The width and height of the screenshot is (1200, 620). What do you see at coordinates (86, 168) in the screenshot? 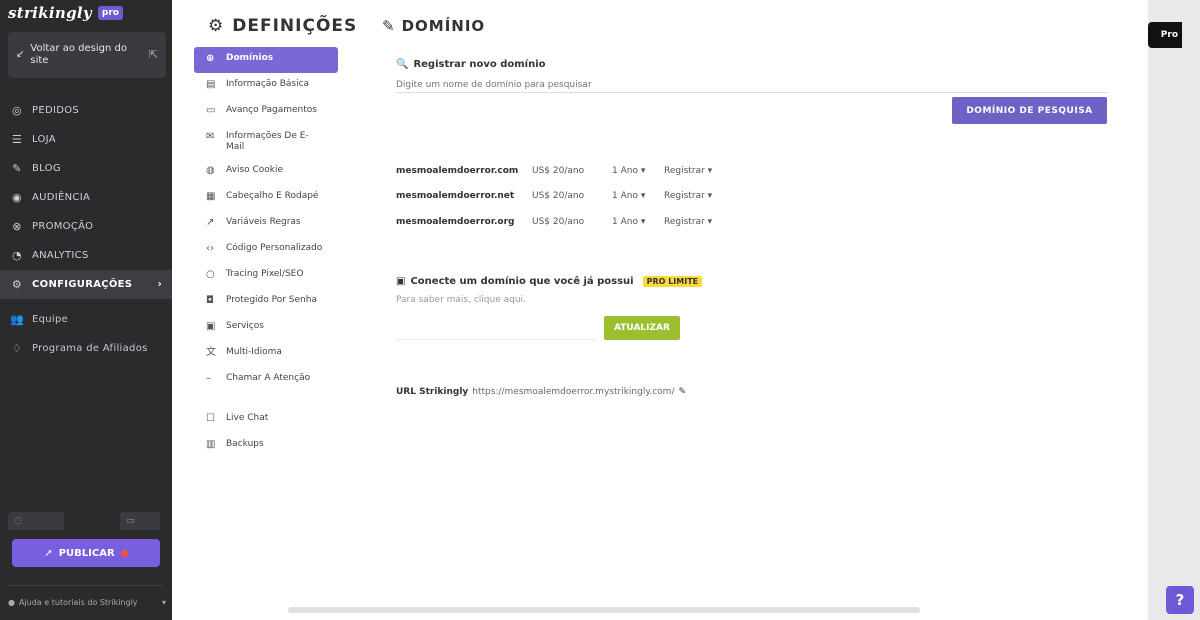
I see `nav-item-blog: ✎ BLOG` at bounding box center [86, 168].